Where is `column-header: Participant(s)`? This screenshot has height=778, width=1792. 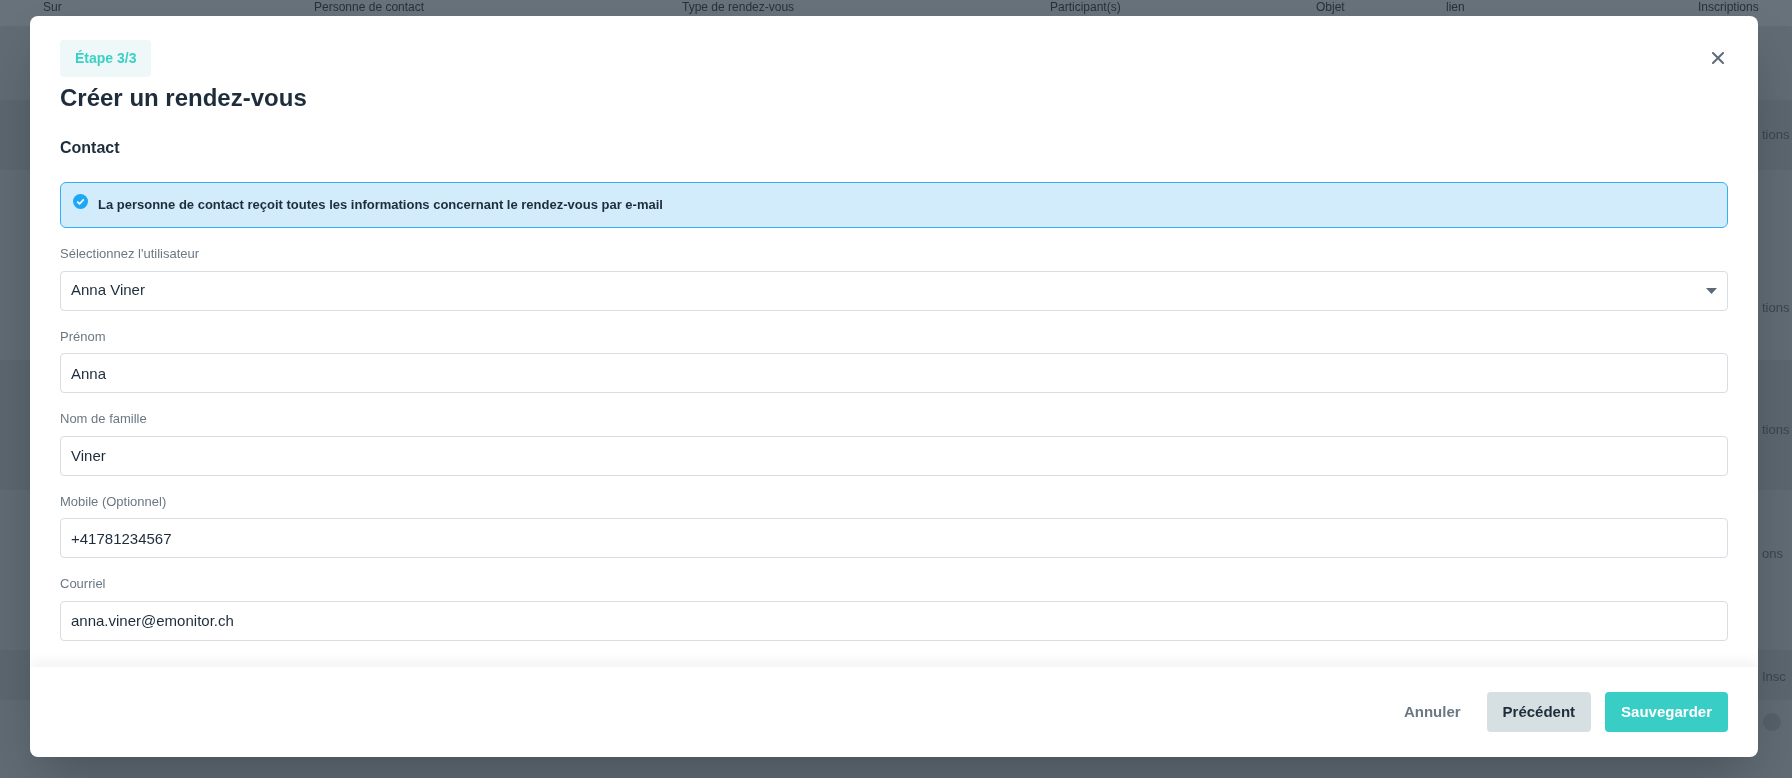 column-header: Participant(s) is located at coordinates (1085, 7).